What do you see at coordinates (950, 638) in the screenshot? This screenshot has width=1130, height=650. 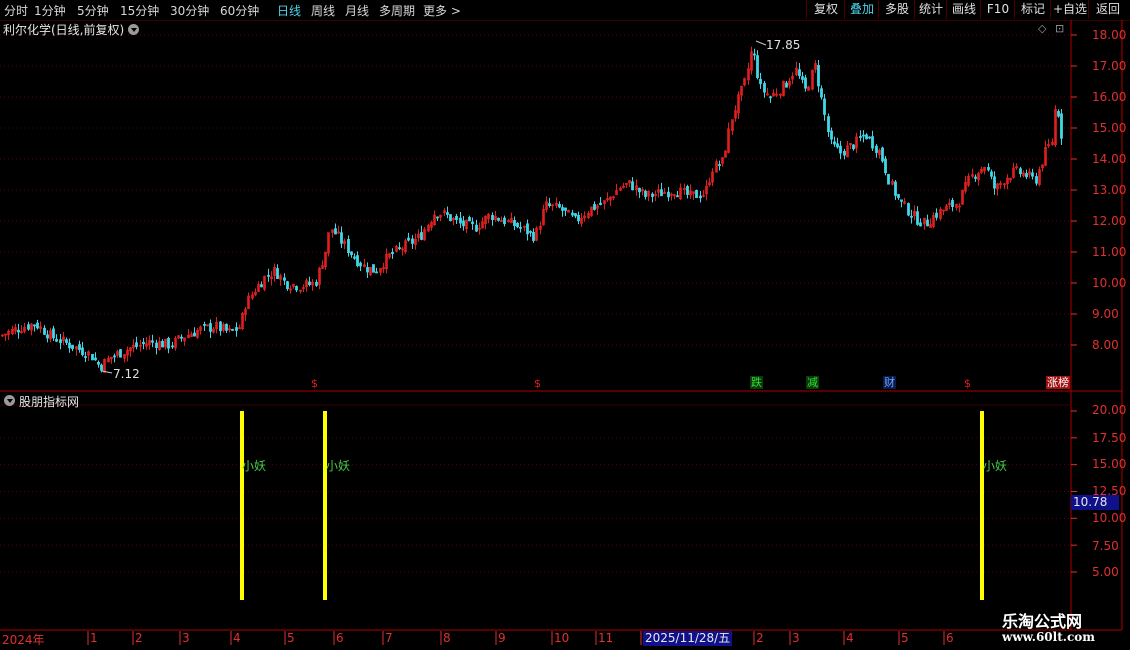 I see `date-label: 6` at bounding box center [950, 638].